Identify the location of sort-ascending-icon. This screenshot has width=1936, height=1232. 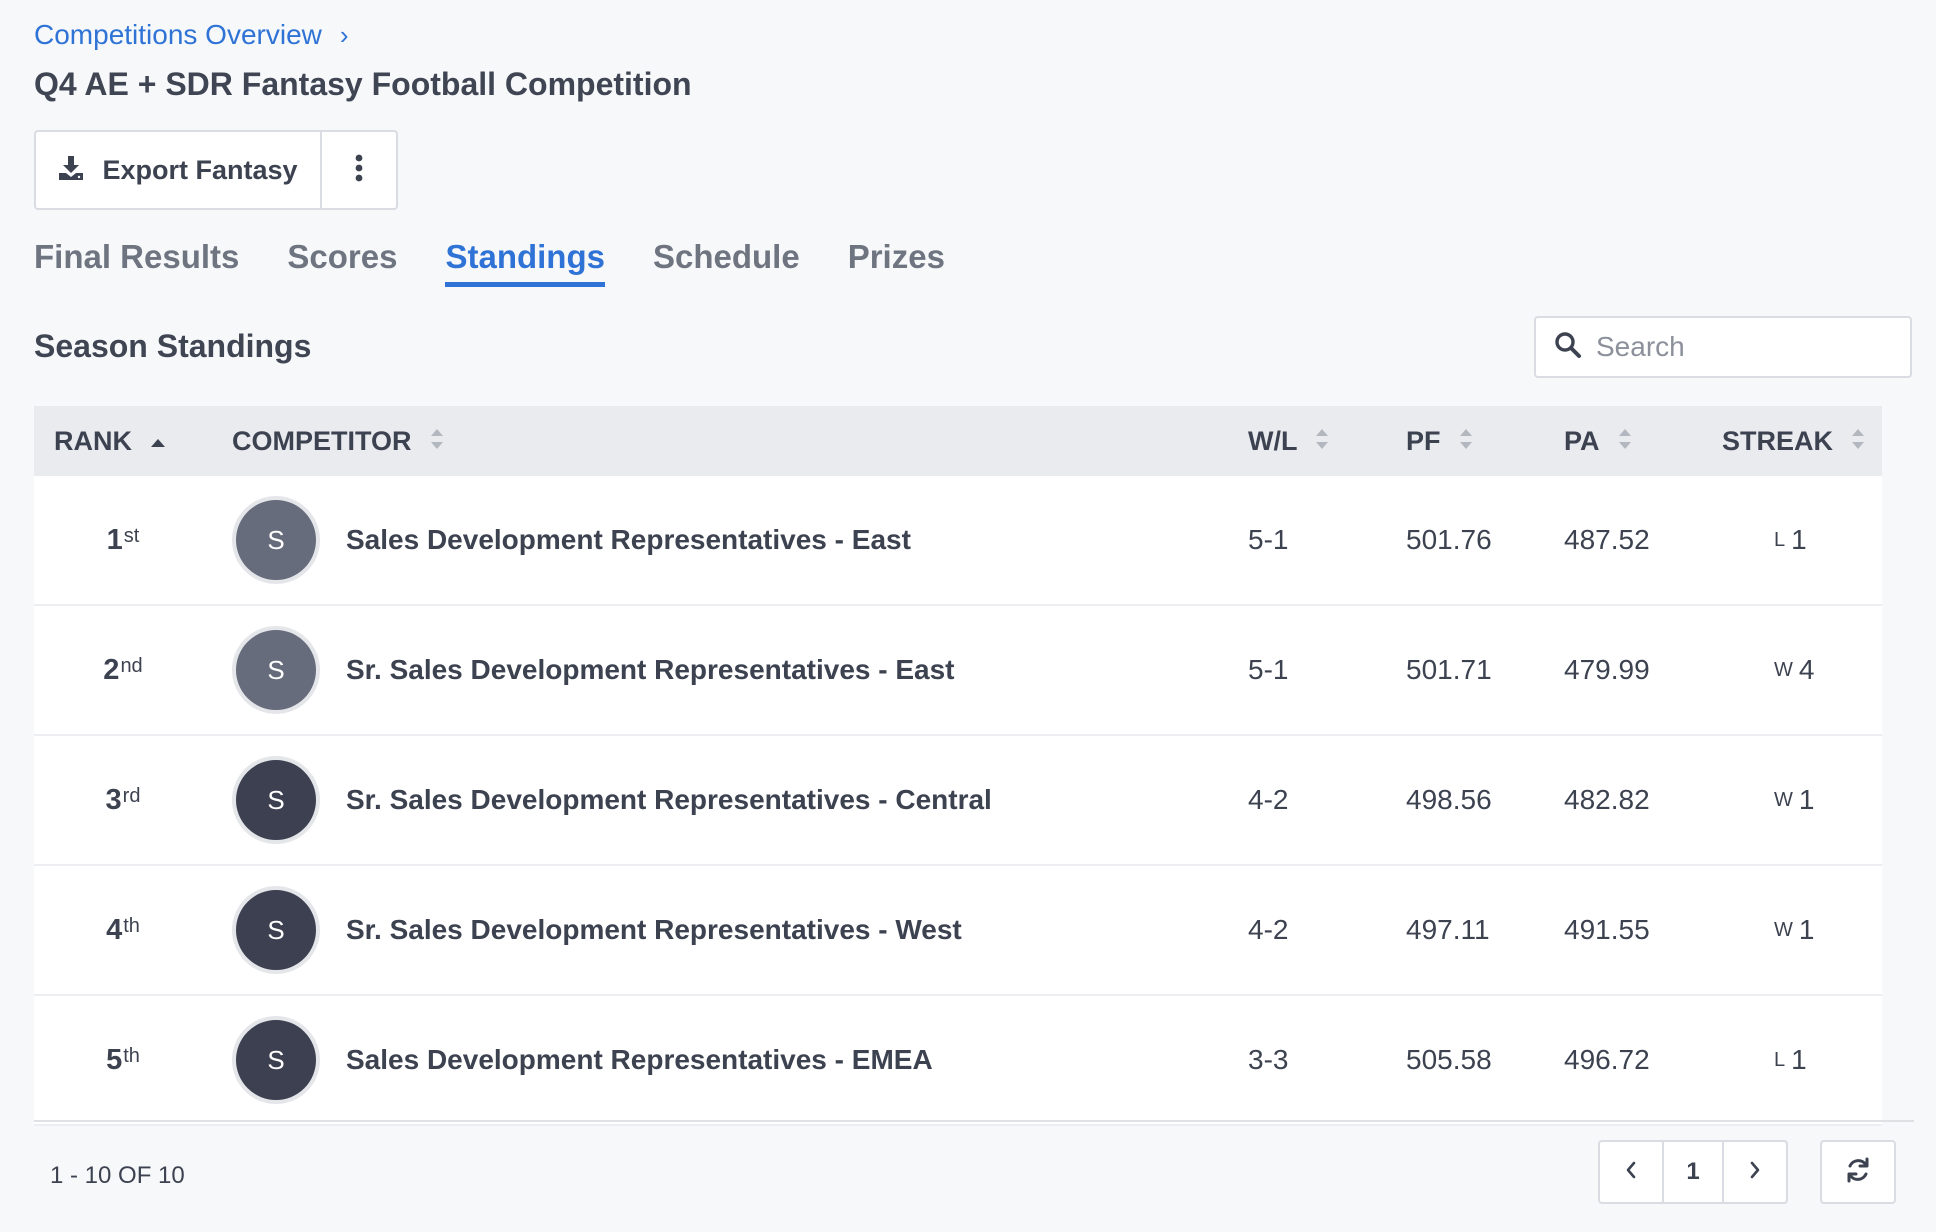
(158, 441).